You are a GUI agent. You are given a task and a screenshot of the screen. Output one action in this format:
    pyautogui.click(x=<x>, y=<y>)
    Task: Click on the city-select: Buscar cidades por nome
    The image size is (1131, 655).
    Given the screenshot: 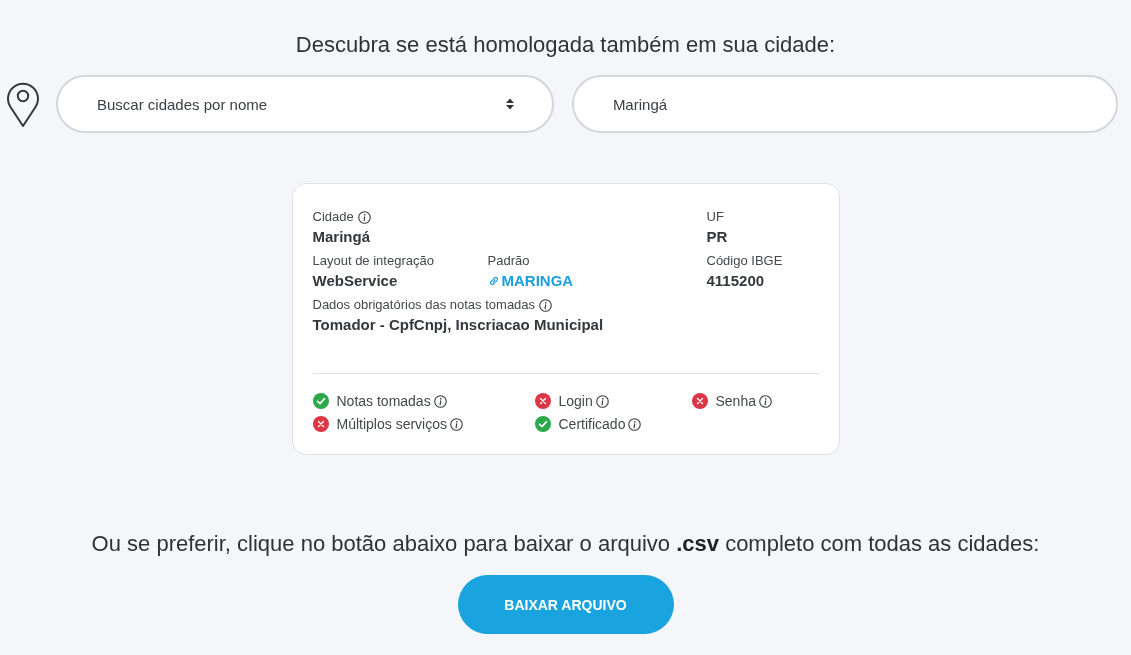 What is the action you would take?
    pyautogui.click(x=305, y=104)
    